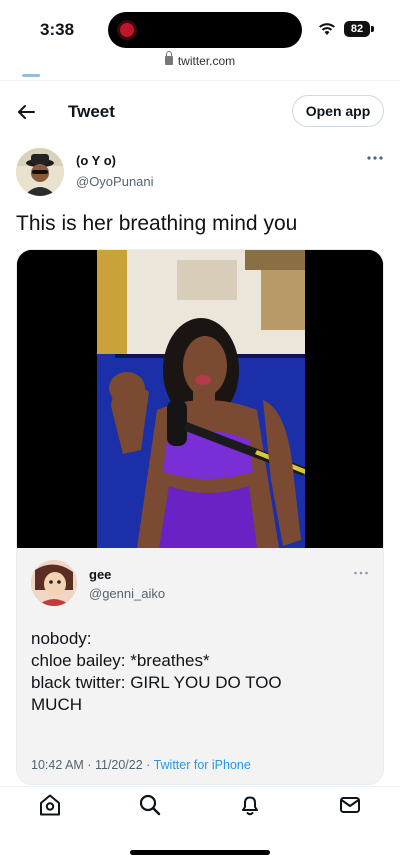 This screenshot has height=864, width=400. I want to click on quoted-tweet-meta: 10:42 AM · 11/20/22 · Twitter for iPhone, so click(141, 765).